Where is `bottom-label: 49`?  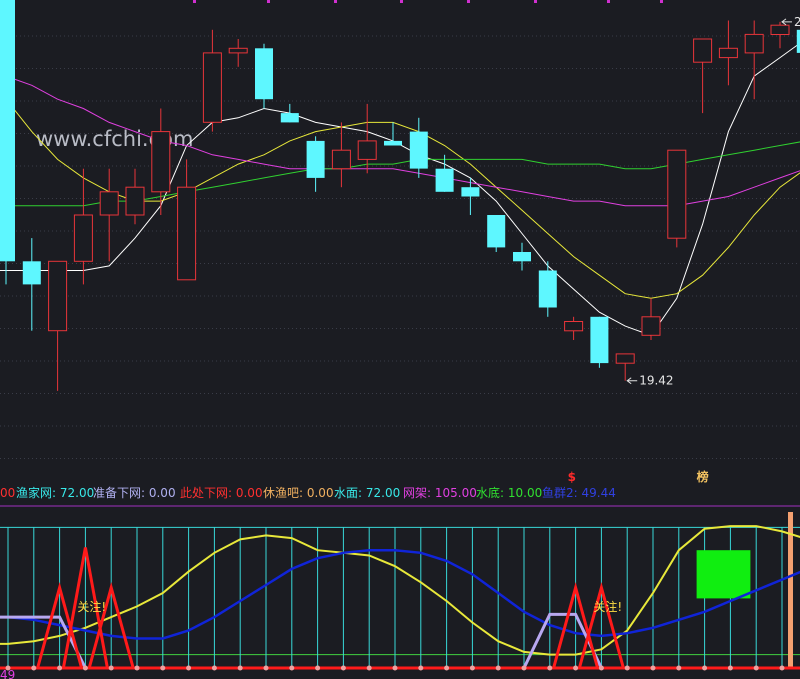
bottom-label: 49 is located at coordinates (7, 673).